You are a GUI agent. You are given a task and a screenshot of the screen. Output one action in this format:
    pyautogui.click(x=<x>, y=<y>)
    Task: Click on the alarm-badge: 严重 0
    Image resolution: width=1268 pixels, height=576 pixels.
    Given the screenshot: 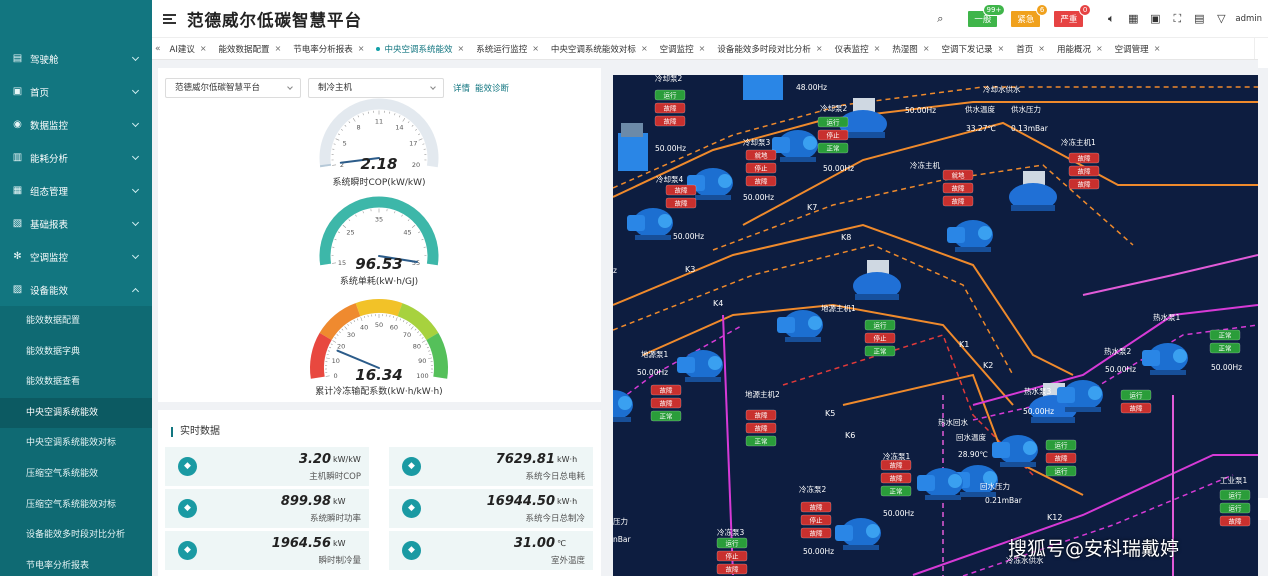 What is the action you would take?
    pyautogui.click(x=1073, y=15)
    